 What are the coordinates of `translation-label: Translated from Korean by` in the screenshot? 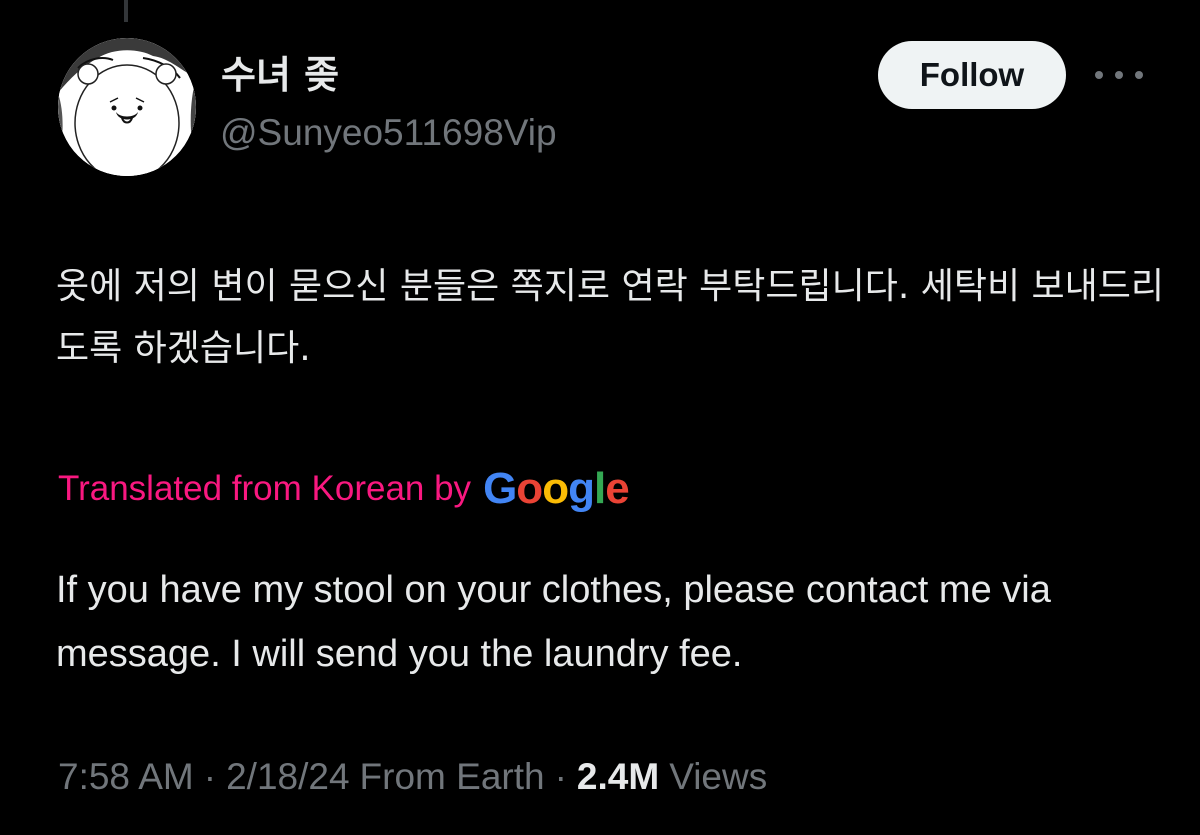 It's located at (265, 488).